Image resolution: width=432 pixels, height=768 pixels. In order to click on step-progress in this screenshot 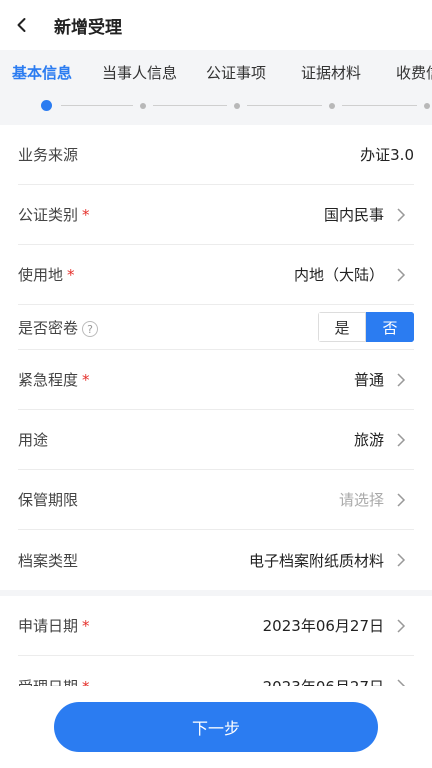, I will do `click(216, 106)`.